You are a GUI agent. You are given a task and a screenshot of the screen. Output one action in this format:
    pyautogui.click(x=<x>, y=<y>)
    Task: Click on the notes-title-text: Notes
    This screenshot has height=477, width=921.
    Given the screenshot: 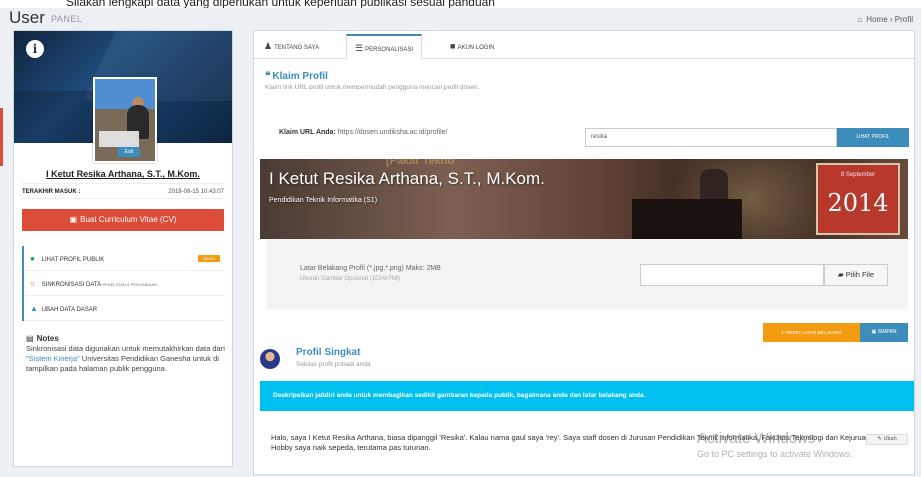 What is the action you would take?
    pyautogui.click(x=47, y=338)
    